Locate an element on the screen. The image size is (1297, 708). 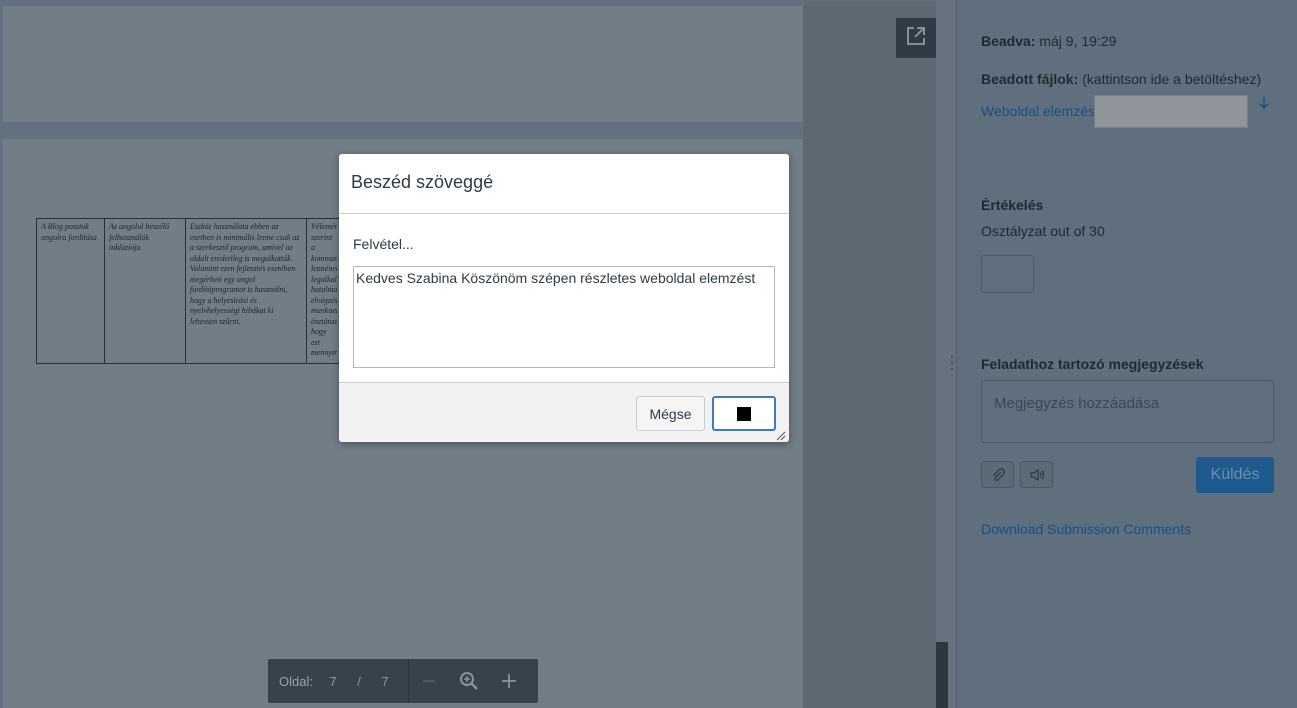
send-button: Küldés is located at coordinates (1235, 475).